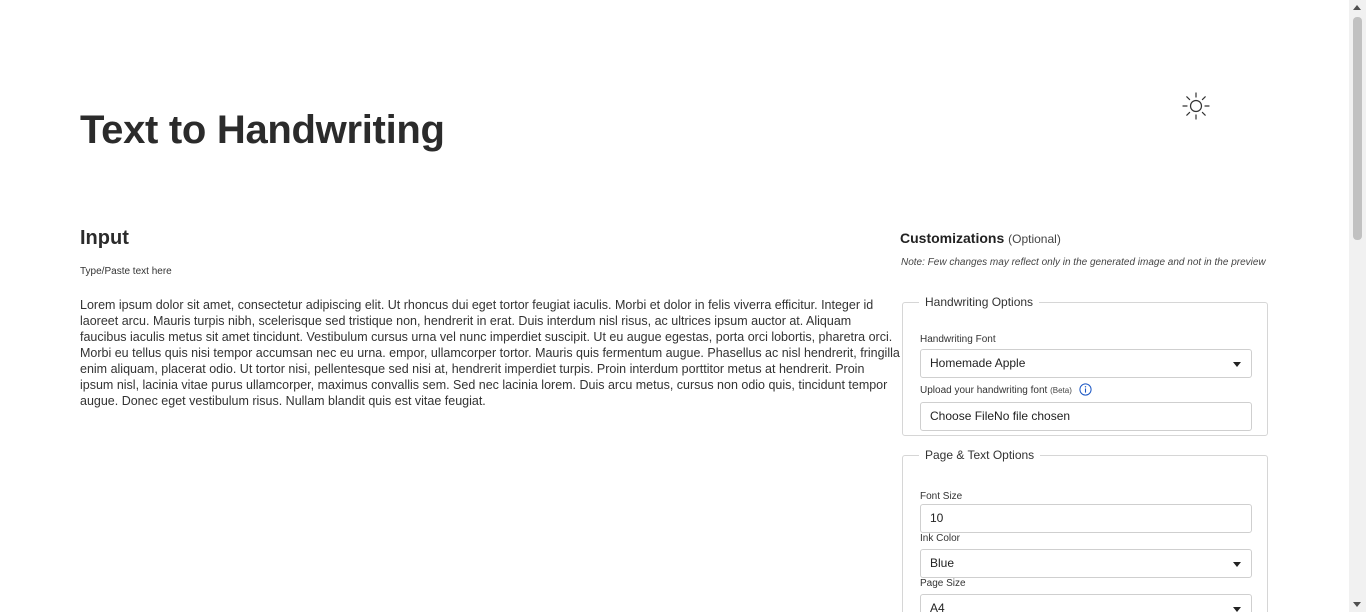 The width and height of the screenshot is (1366, 612). Describe the element at coordinates (1357, 7) in the screenshot. I see `scroll-up-arrow-icon` at that location.